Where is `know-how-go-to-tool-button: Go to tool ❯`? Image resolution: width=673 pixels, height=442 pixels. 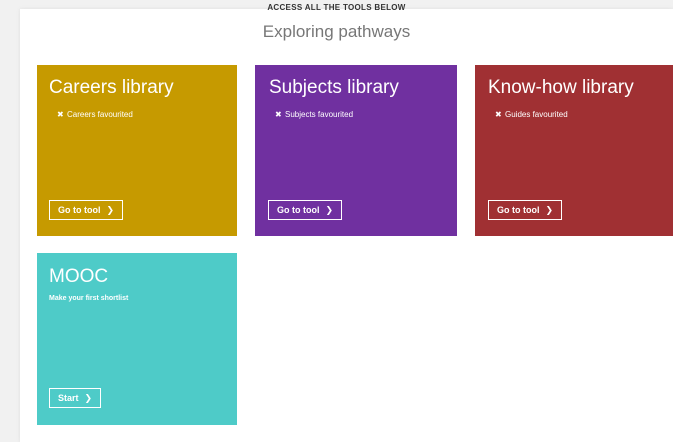
know-how-go-to-tool-button: Go to tool ❯ is located at coordinates (525, 210).